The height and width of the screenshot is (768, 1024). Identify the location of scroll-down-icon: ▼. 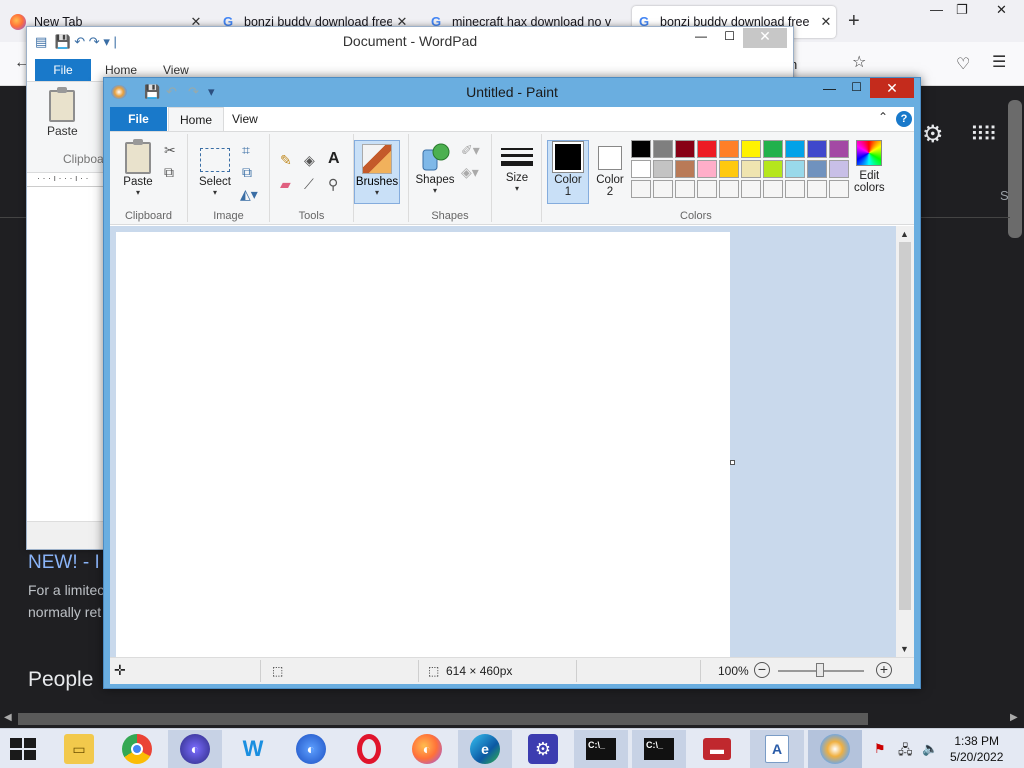
(904, 649).